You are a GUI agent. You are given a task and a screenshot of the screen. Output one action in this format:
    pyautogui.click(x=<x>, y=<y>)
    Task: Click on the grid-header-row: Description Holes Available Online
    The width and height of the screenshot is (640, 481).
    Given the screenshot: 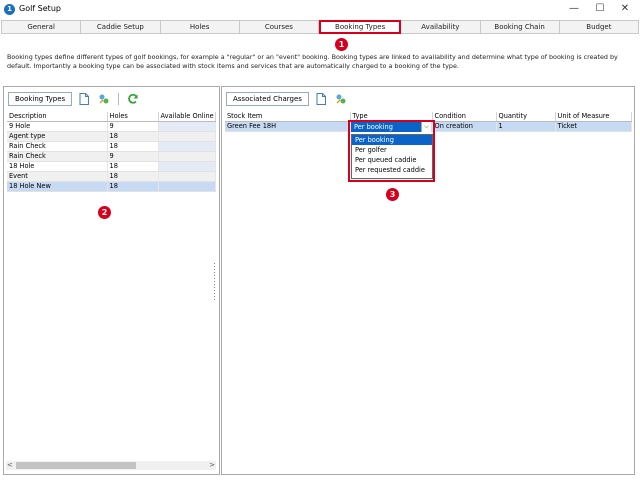 What is the action you would take?
    pyautogui.click(x=111, y=117)
    